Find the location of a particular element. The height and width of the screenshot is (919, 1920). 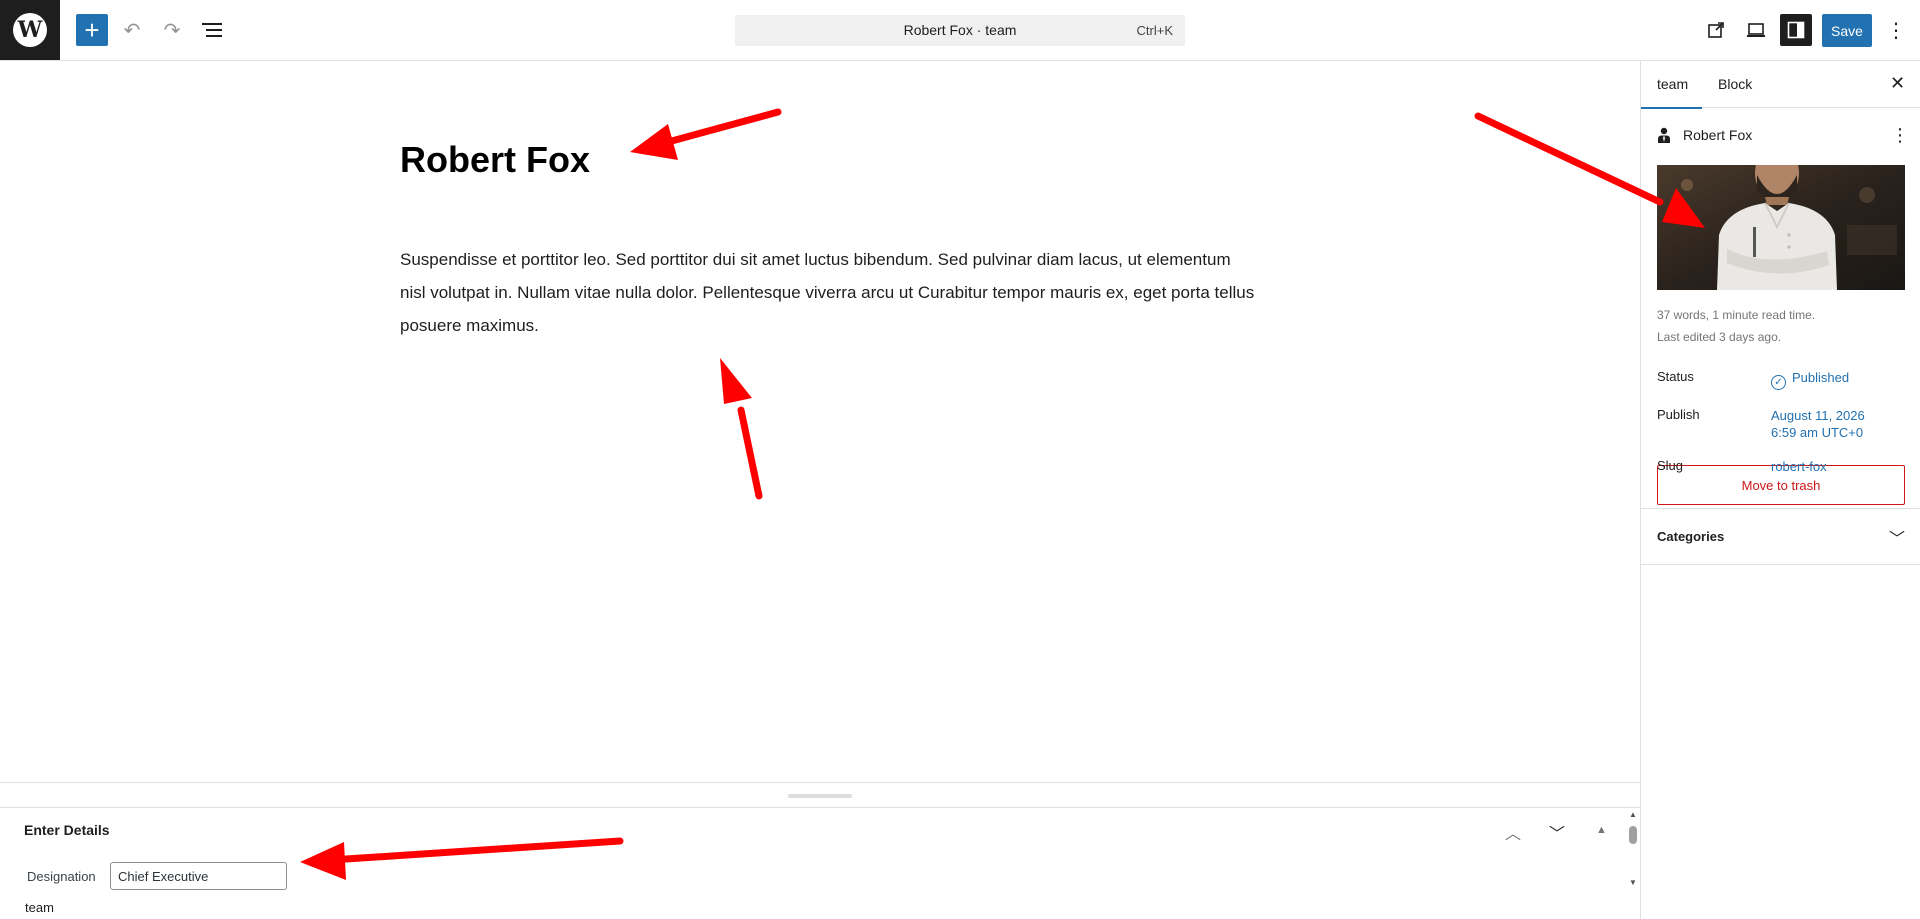

list-view-button is located at coordinates (212, 30).